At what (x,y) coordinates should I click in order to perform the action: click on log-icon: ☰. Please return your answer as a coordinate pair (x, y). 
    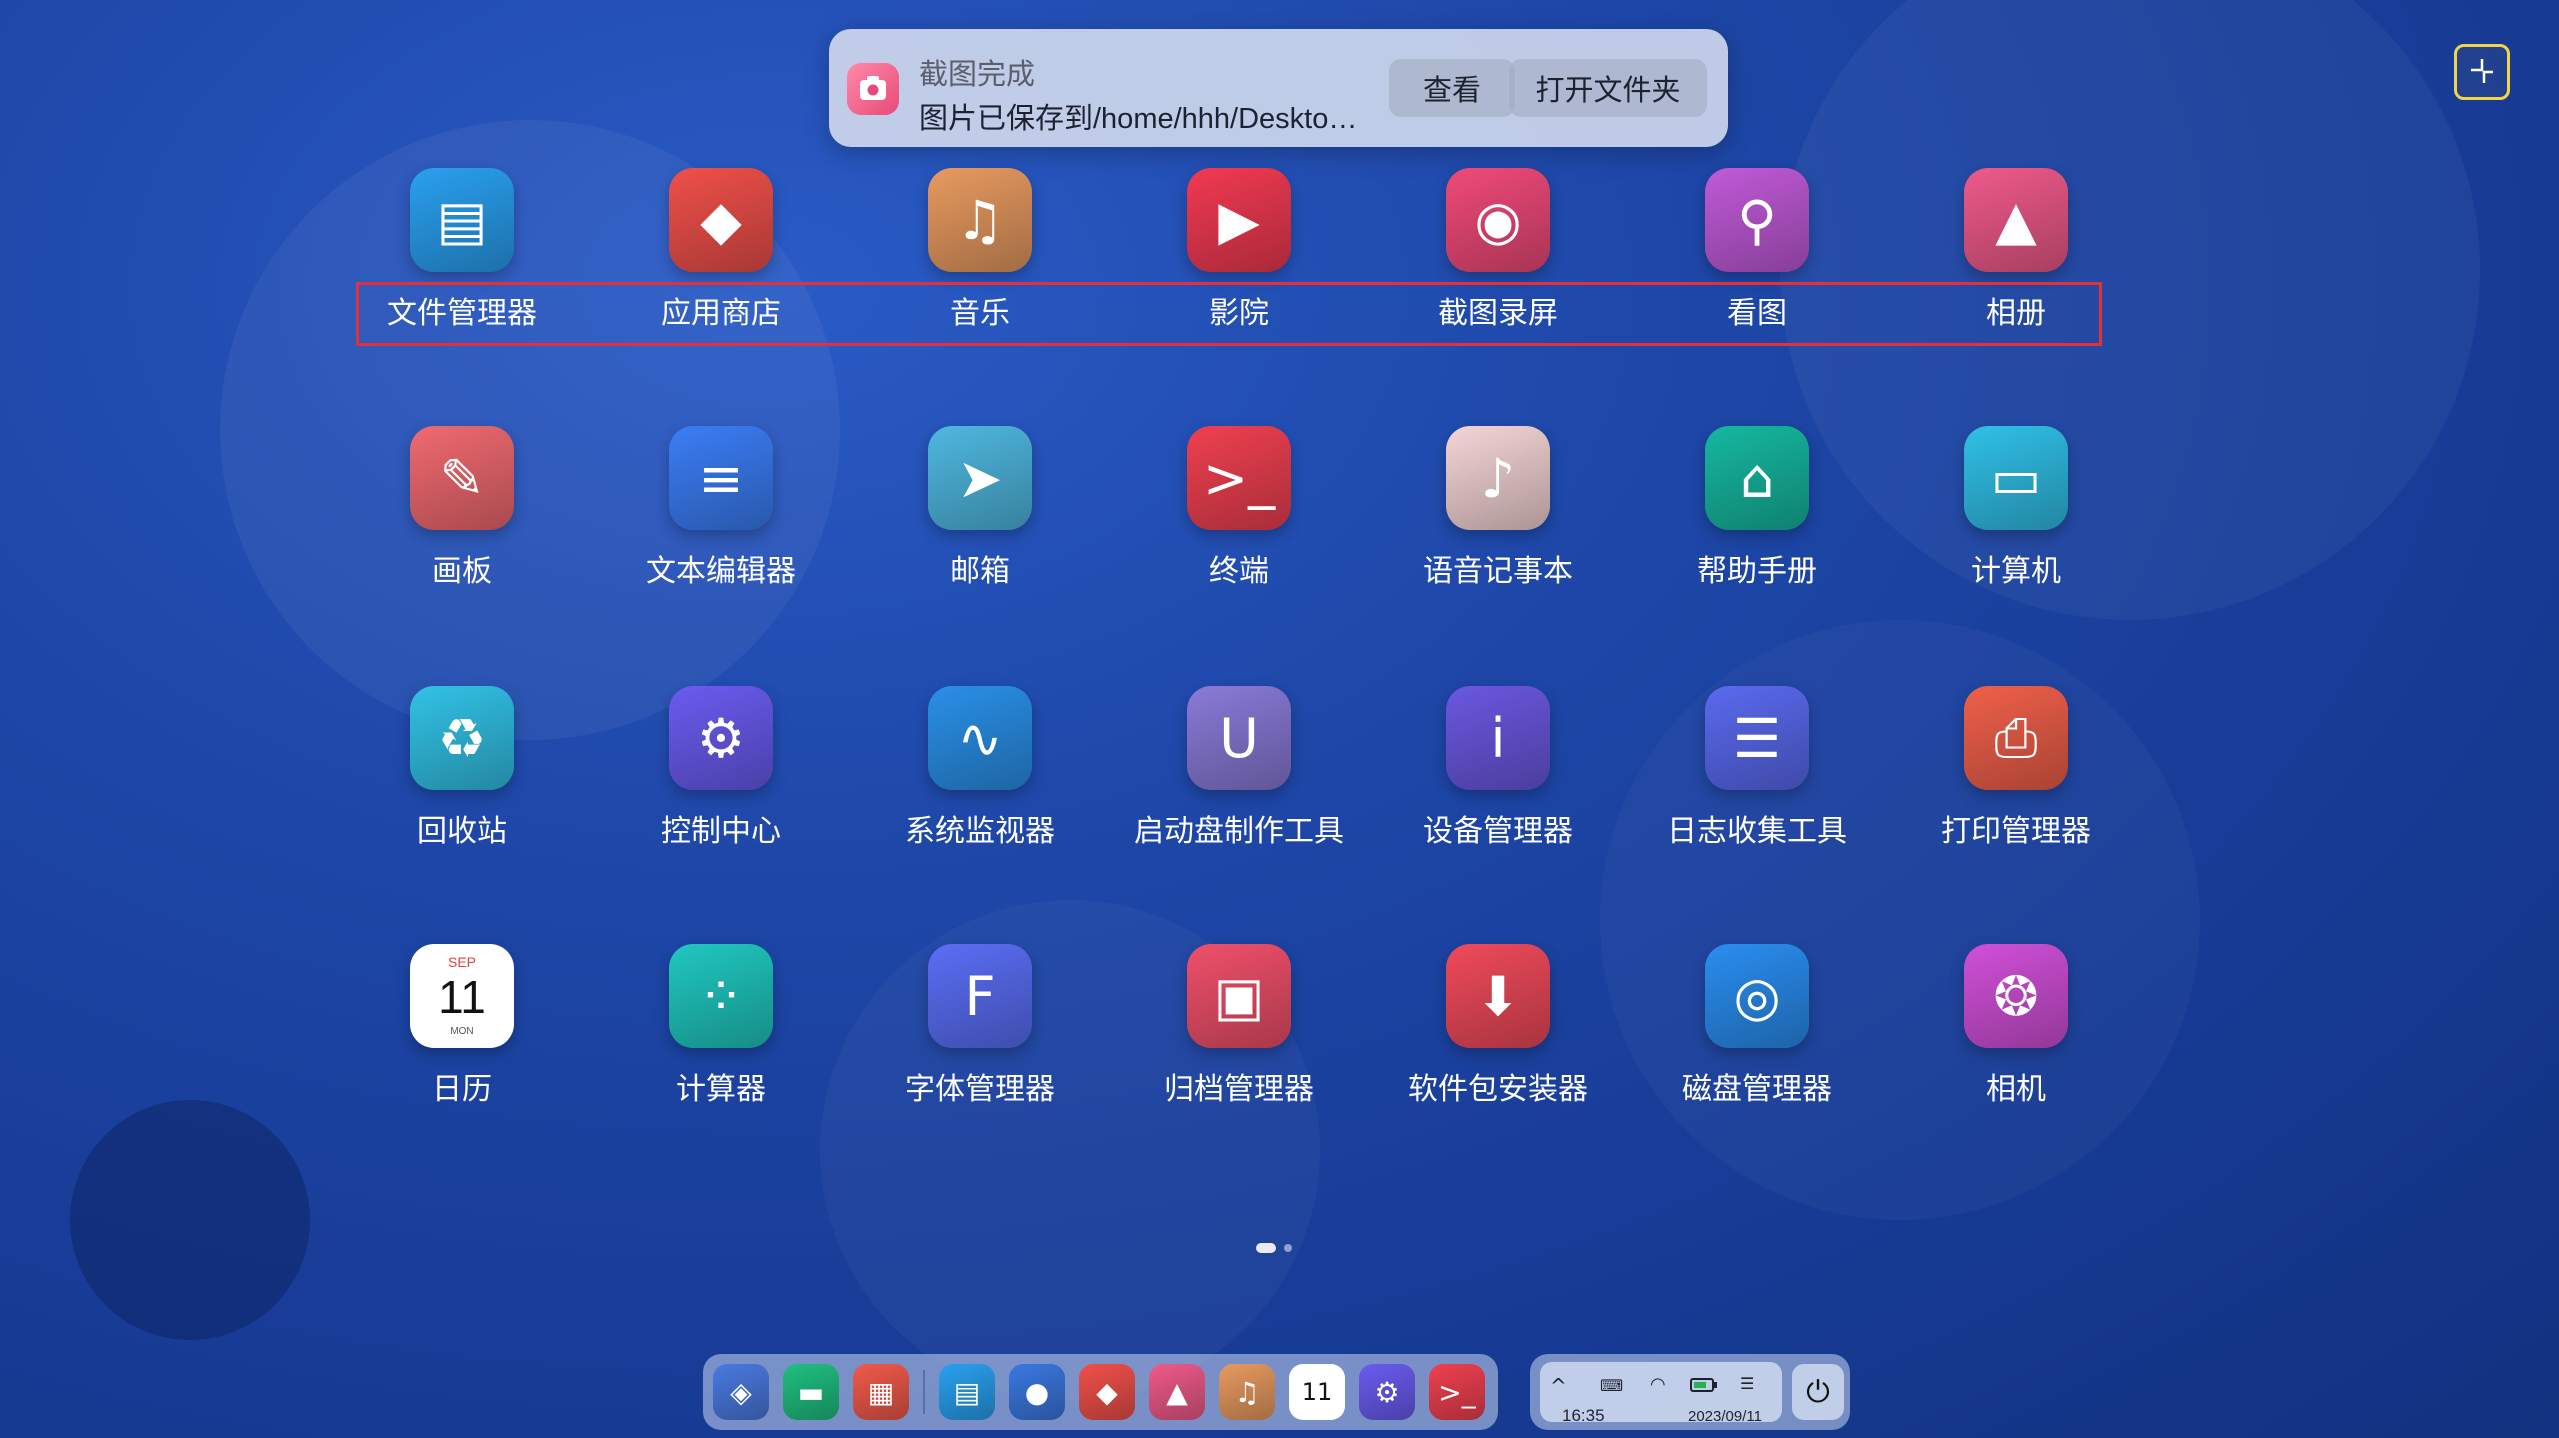
    Looking at the image, I should click on (1757, 738).